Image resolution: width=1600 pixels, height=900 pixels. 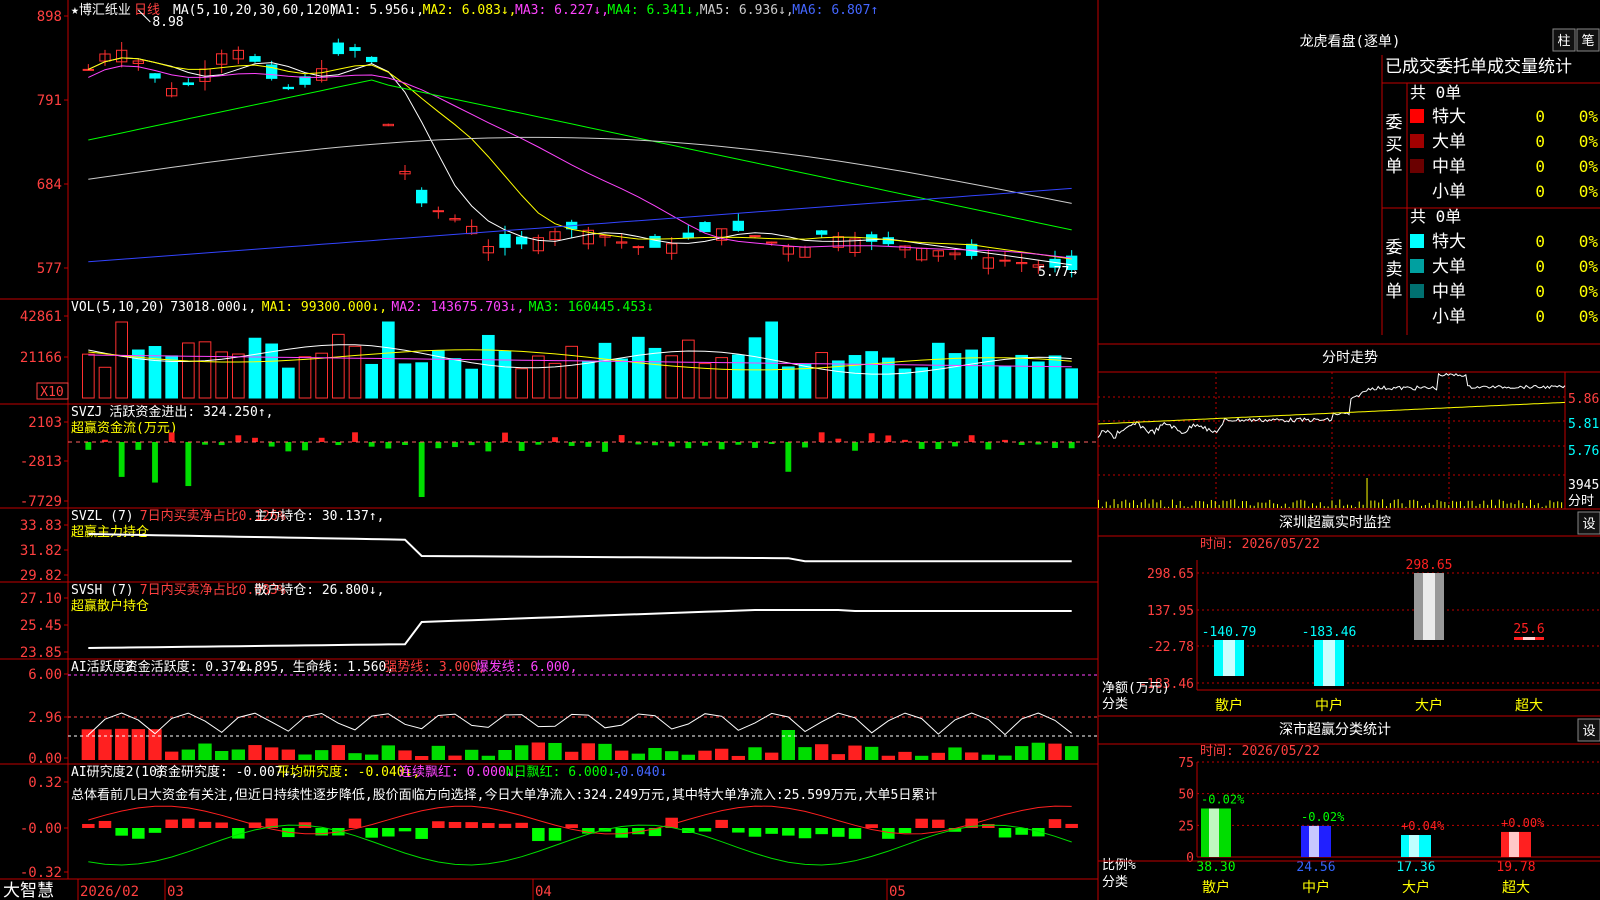 What do you see at coordinates (1216, 887) in the screenshot?
I see `classify-category-label: 散户` at bounding box center [1216, 887].